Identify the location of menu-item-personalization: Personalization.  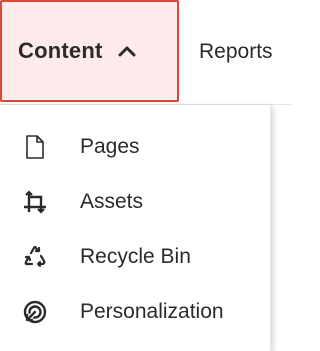
(135, 312).